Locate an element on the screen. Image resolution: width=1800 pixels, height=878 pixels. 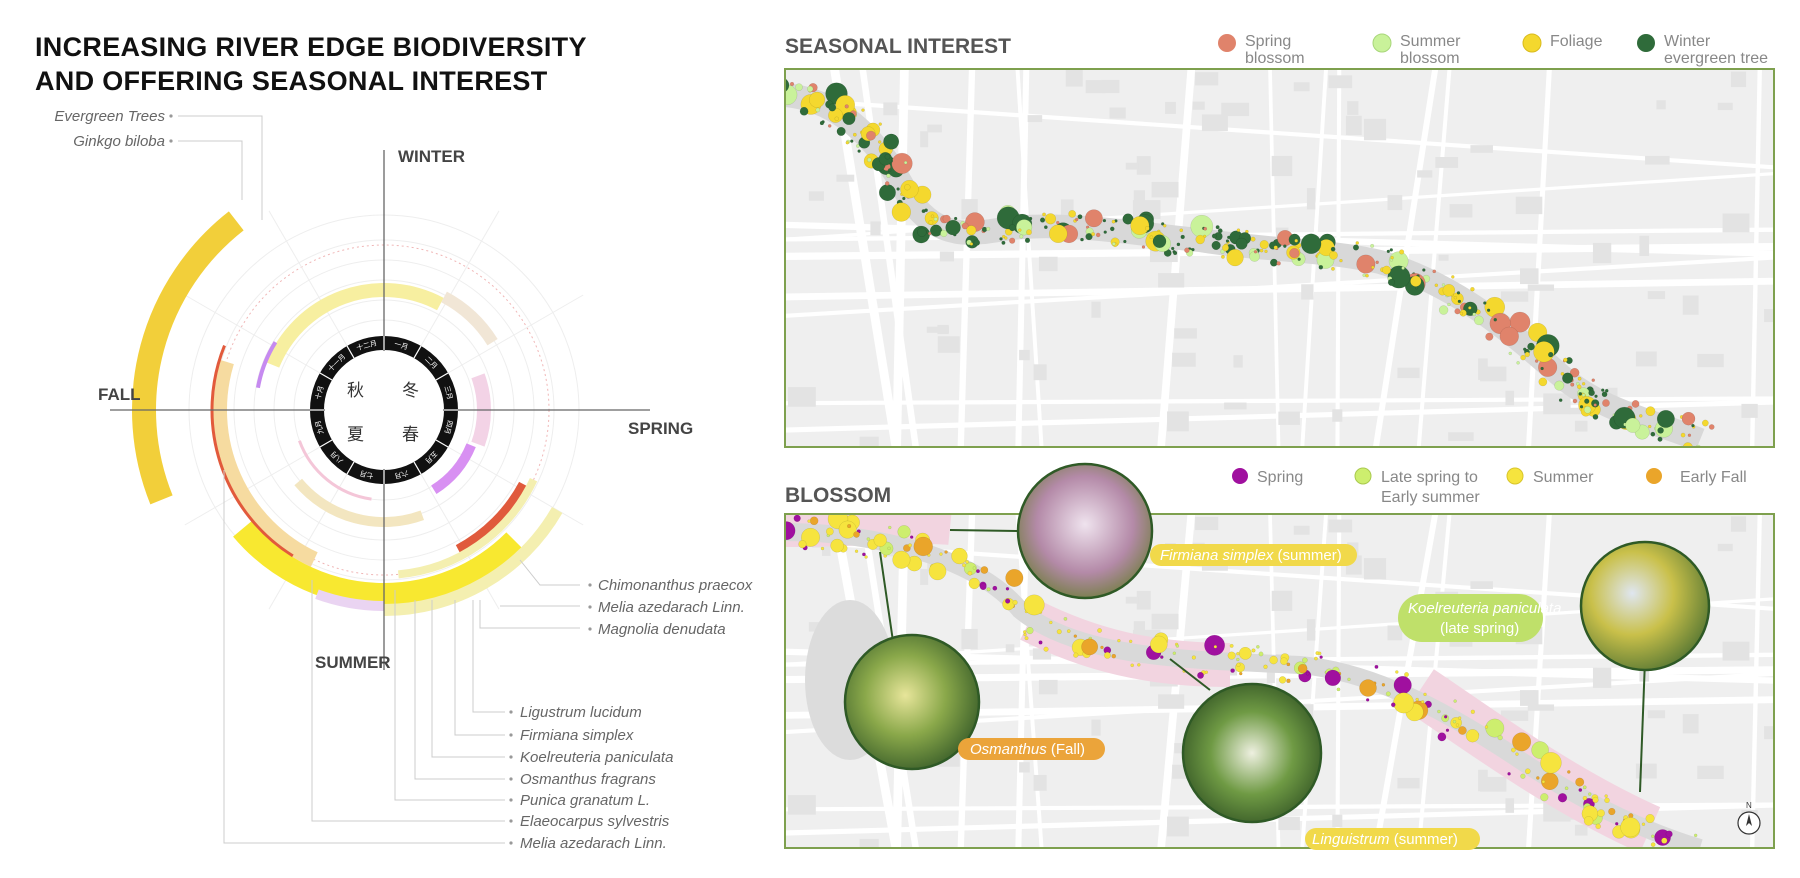
legend-dot-foliage is located at coordinates (1532, 43).